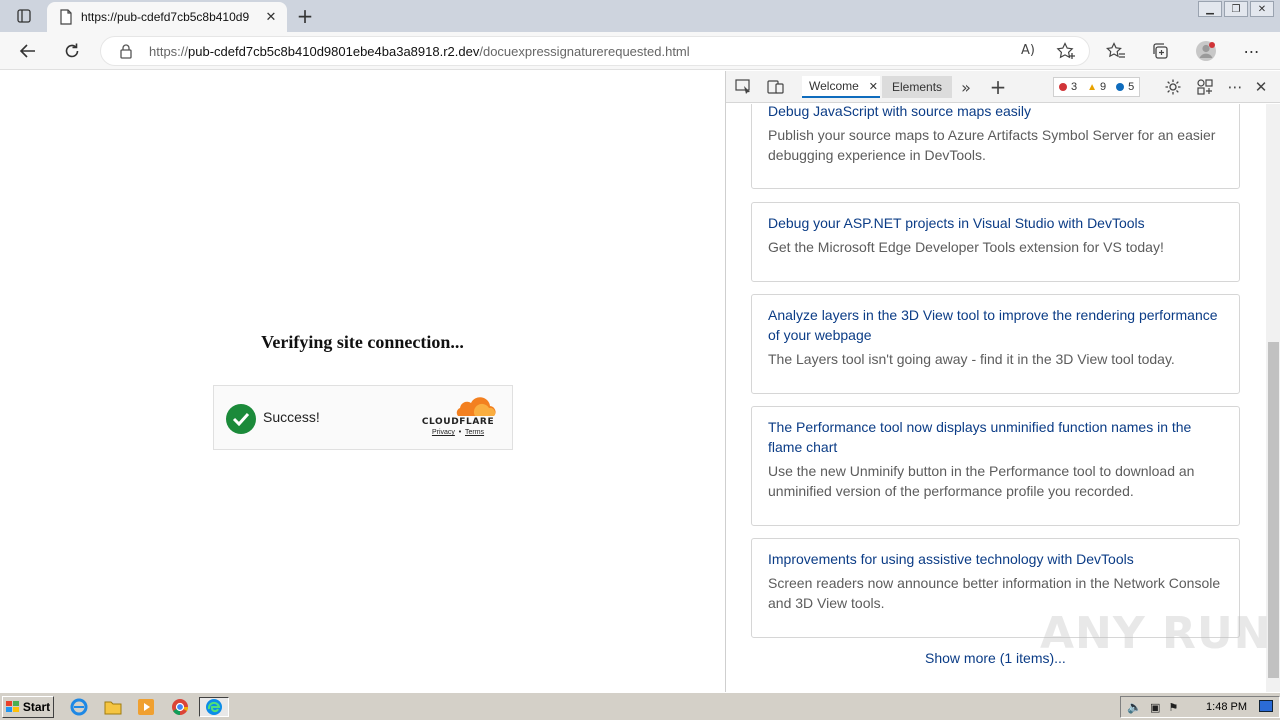 The image size is (1280, 720). I want to click on back-button, so click(28, 51).